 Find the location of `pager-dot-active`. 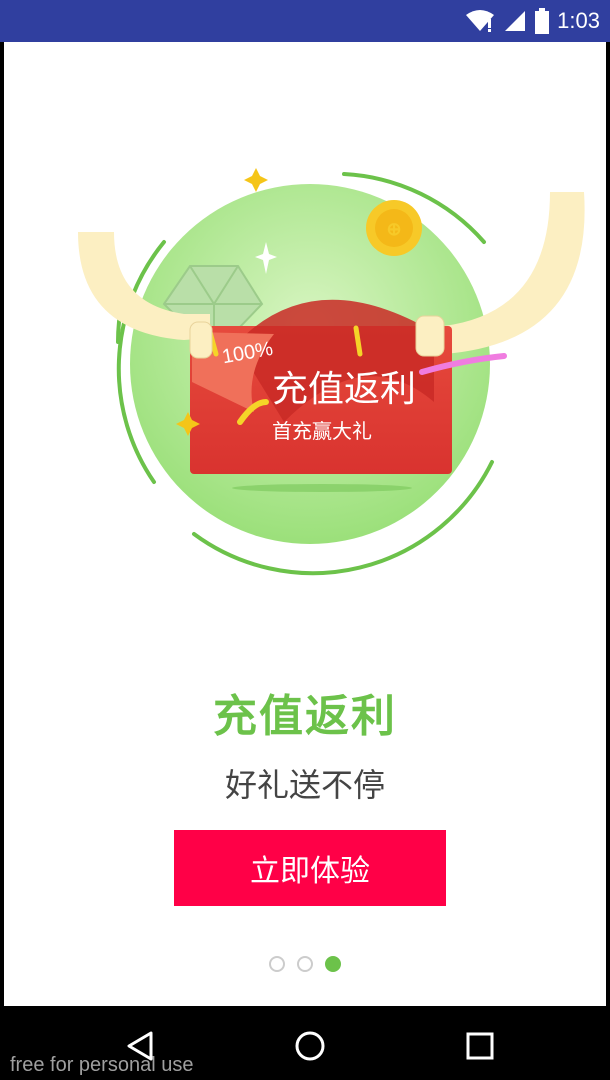

pager-dot-active is located at coordinates (333, 964).